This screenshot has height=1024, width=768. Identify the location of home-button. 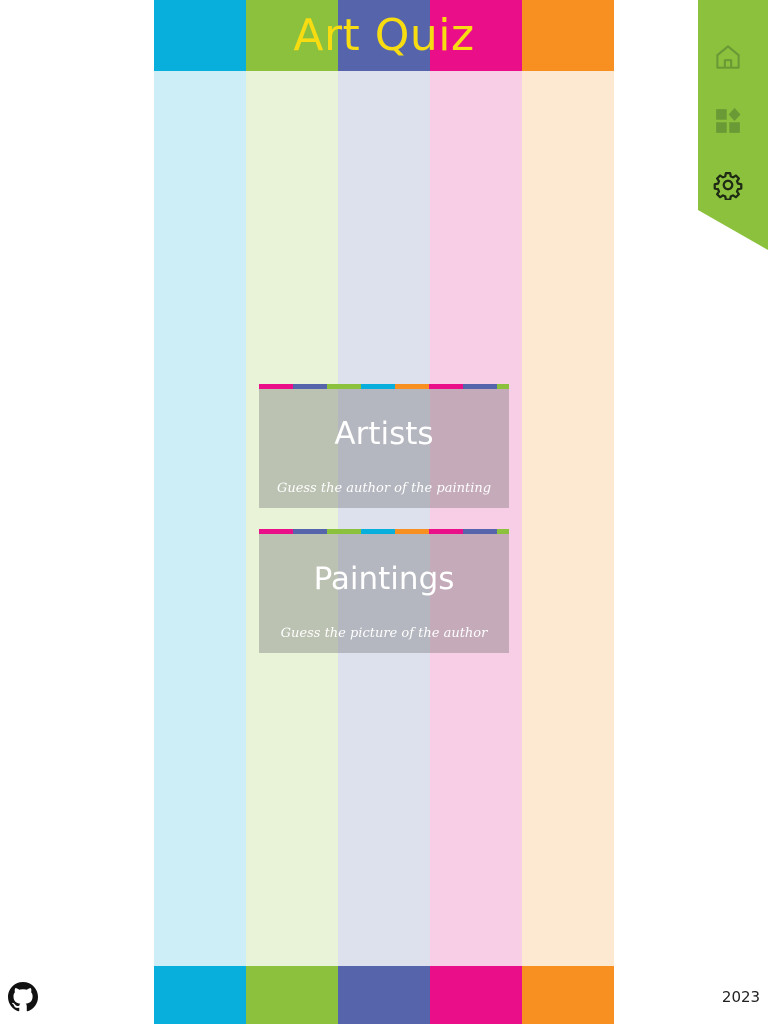
(728, 57).